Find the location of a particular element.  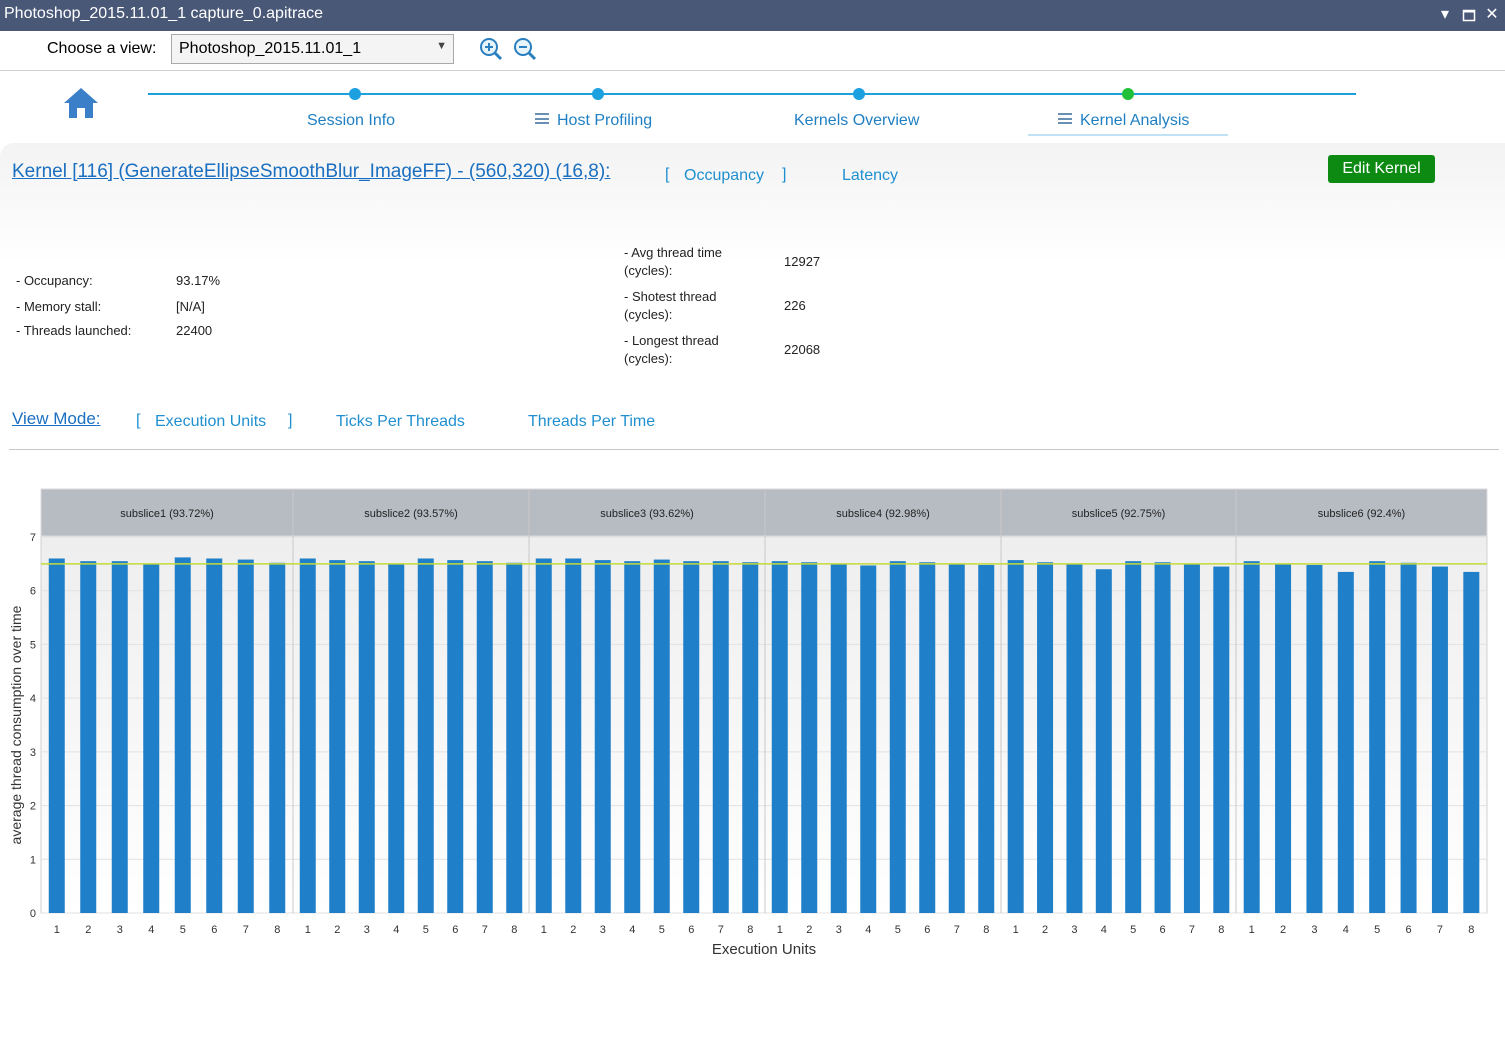

view-select: Photoshop_2015.11.01_1 ▼ is located at coordinates (312, 49).